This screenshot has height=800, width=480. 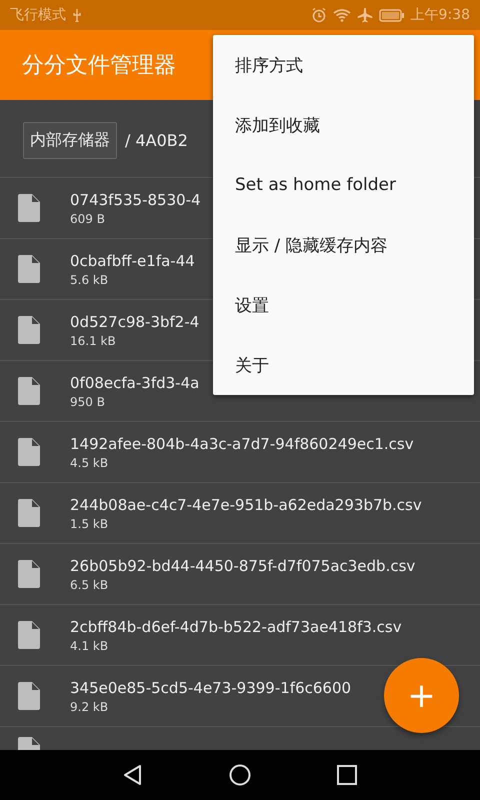 What do you see at coordinates (343, 245) in the screenshot?
I see `menu-item: 显示 / 隐藏缓存内容` at bounding box center [343, 245].